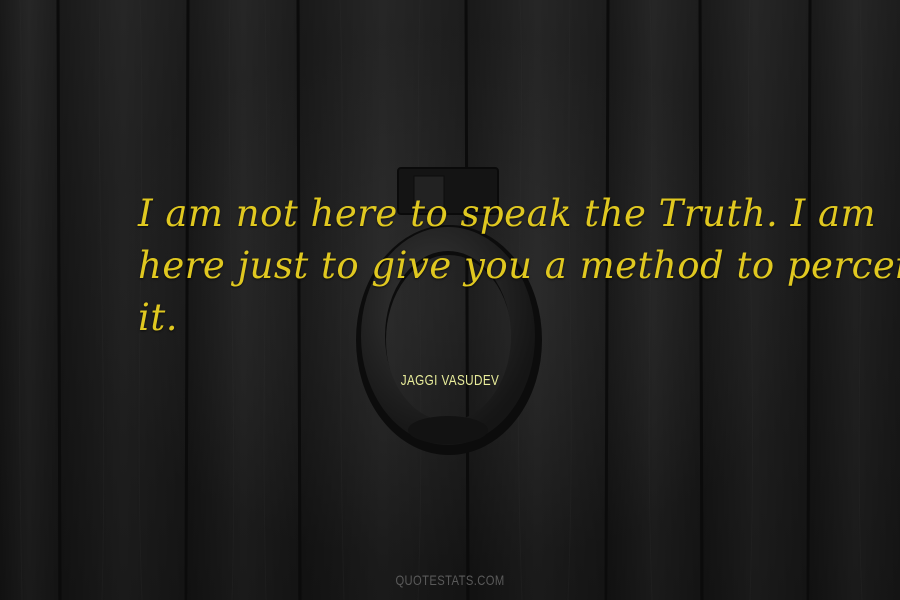 The width and height of the screenshot is (900, 600). What do you see at coordinates (448, 430) in the screenshot?
I see `knocker-strike-plate` at bounding box center [448, 430].